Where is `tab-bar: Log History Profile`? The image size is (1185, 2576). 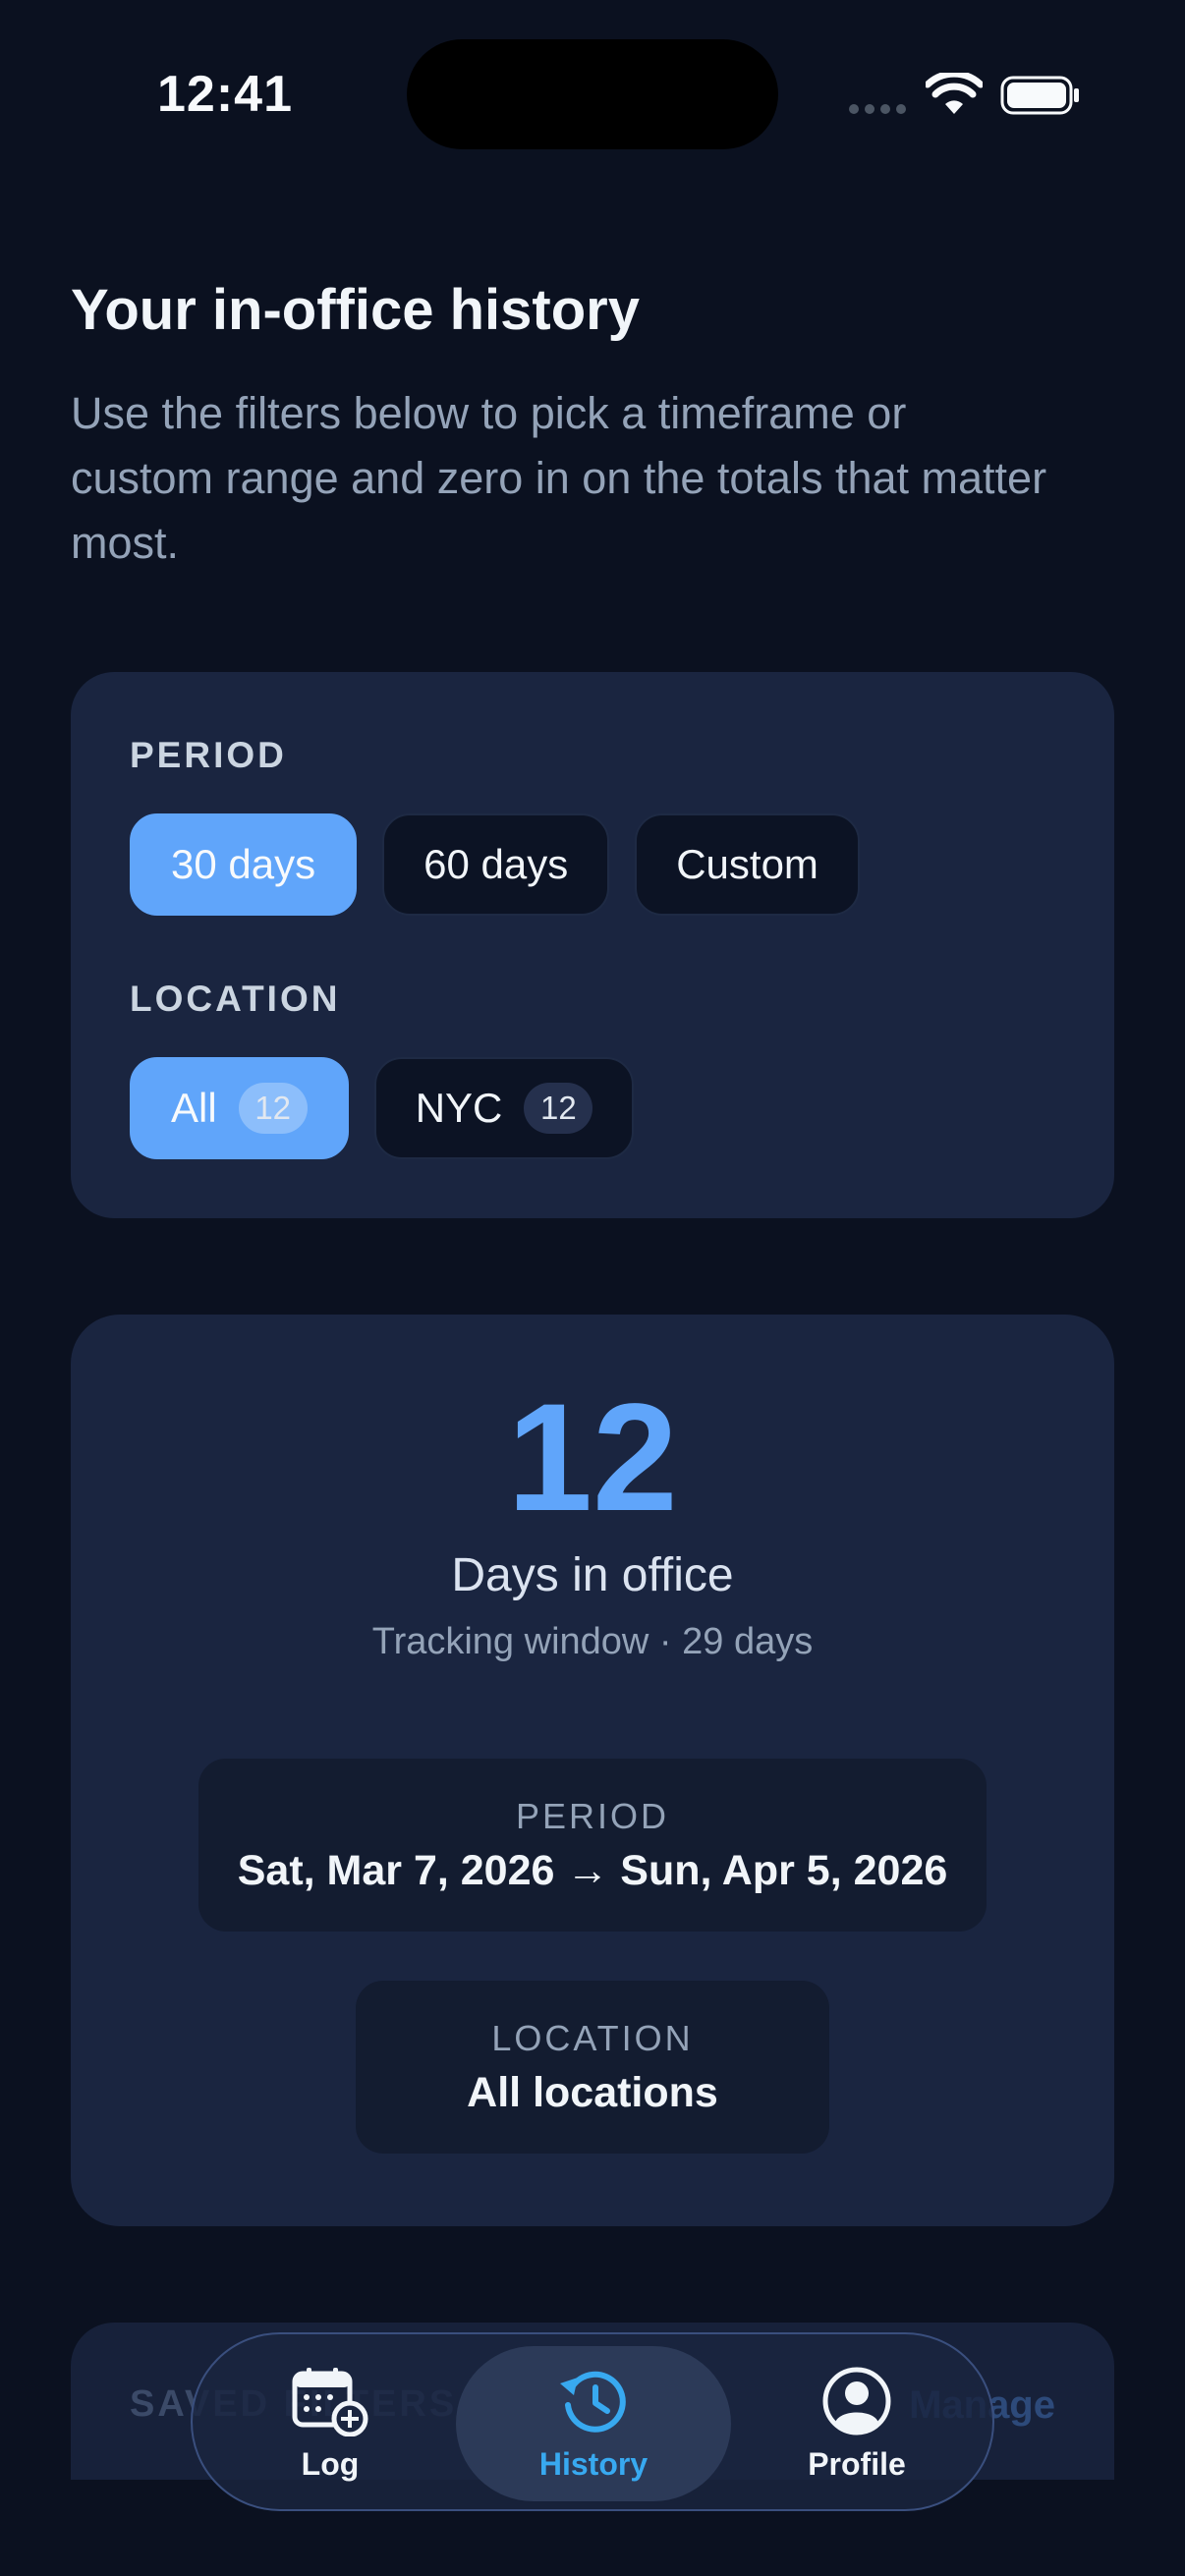 tab-bar: Log History Profile is located at coordinates (592, 2421).